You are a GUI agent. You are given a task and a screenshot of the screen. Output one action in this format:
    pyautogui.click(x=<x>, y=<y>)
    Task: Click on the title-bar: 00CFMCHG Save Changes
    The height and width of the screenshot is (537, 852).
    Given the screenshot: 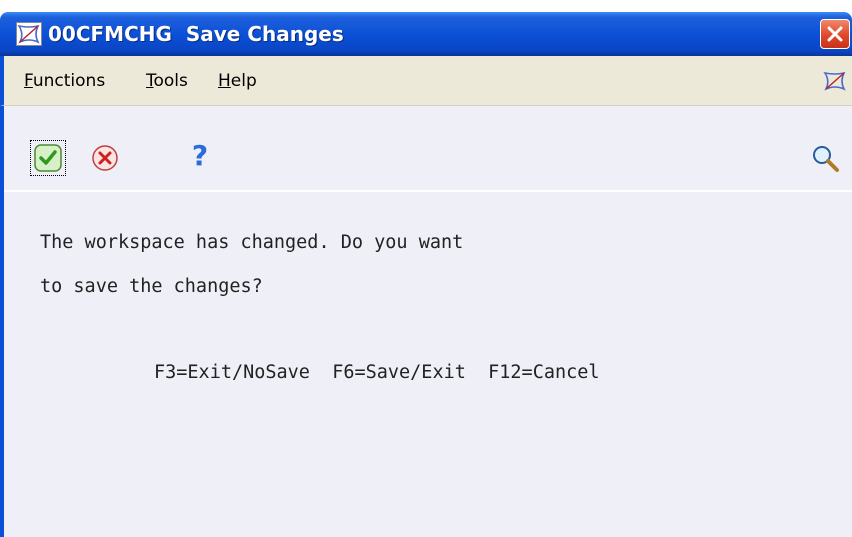 What is the action you would take?
    pyautogui.click(x=426, y=34)
    